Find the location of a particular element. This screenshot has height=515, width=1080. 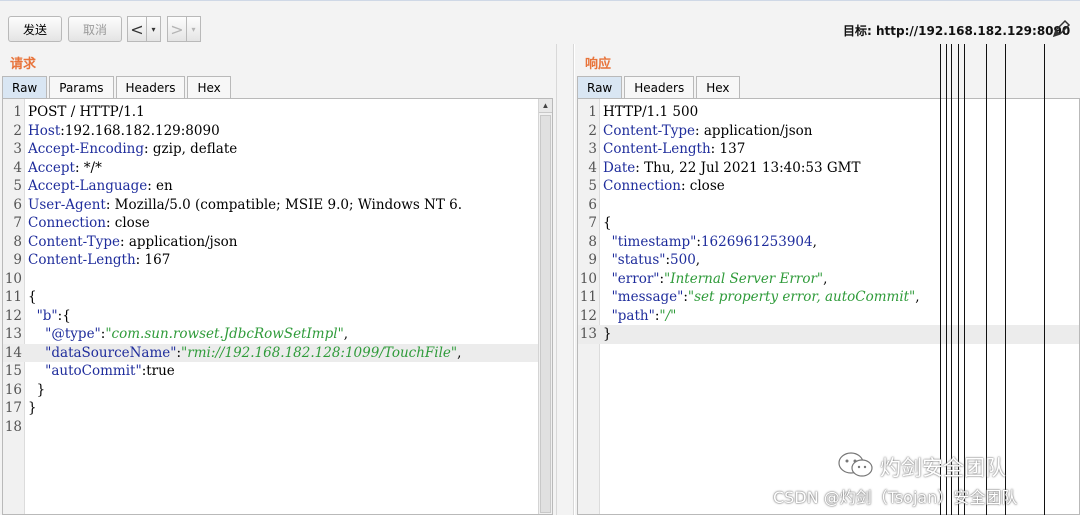

request-tab-raw: Raw is located at coordinates (25, 87).